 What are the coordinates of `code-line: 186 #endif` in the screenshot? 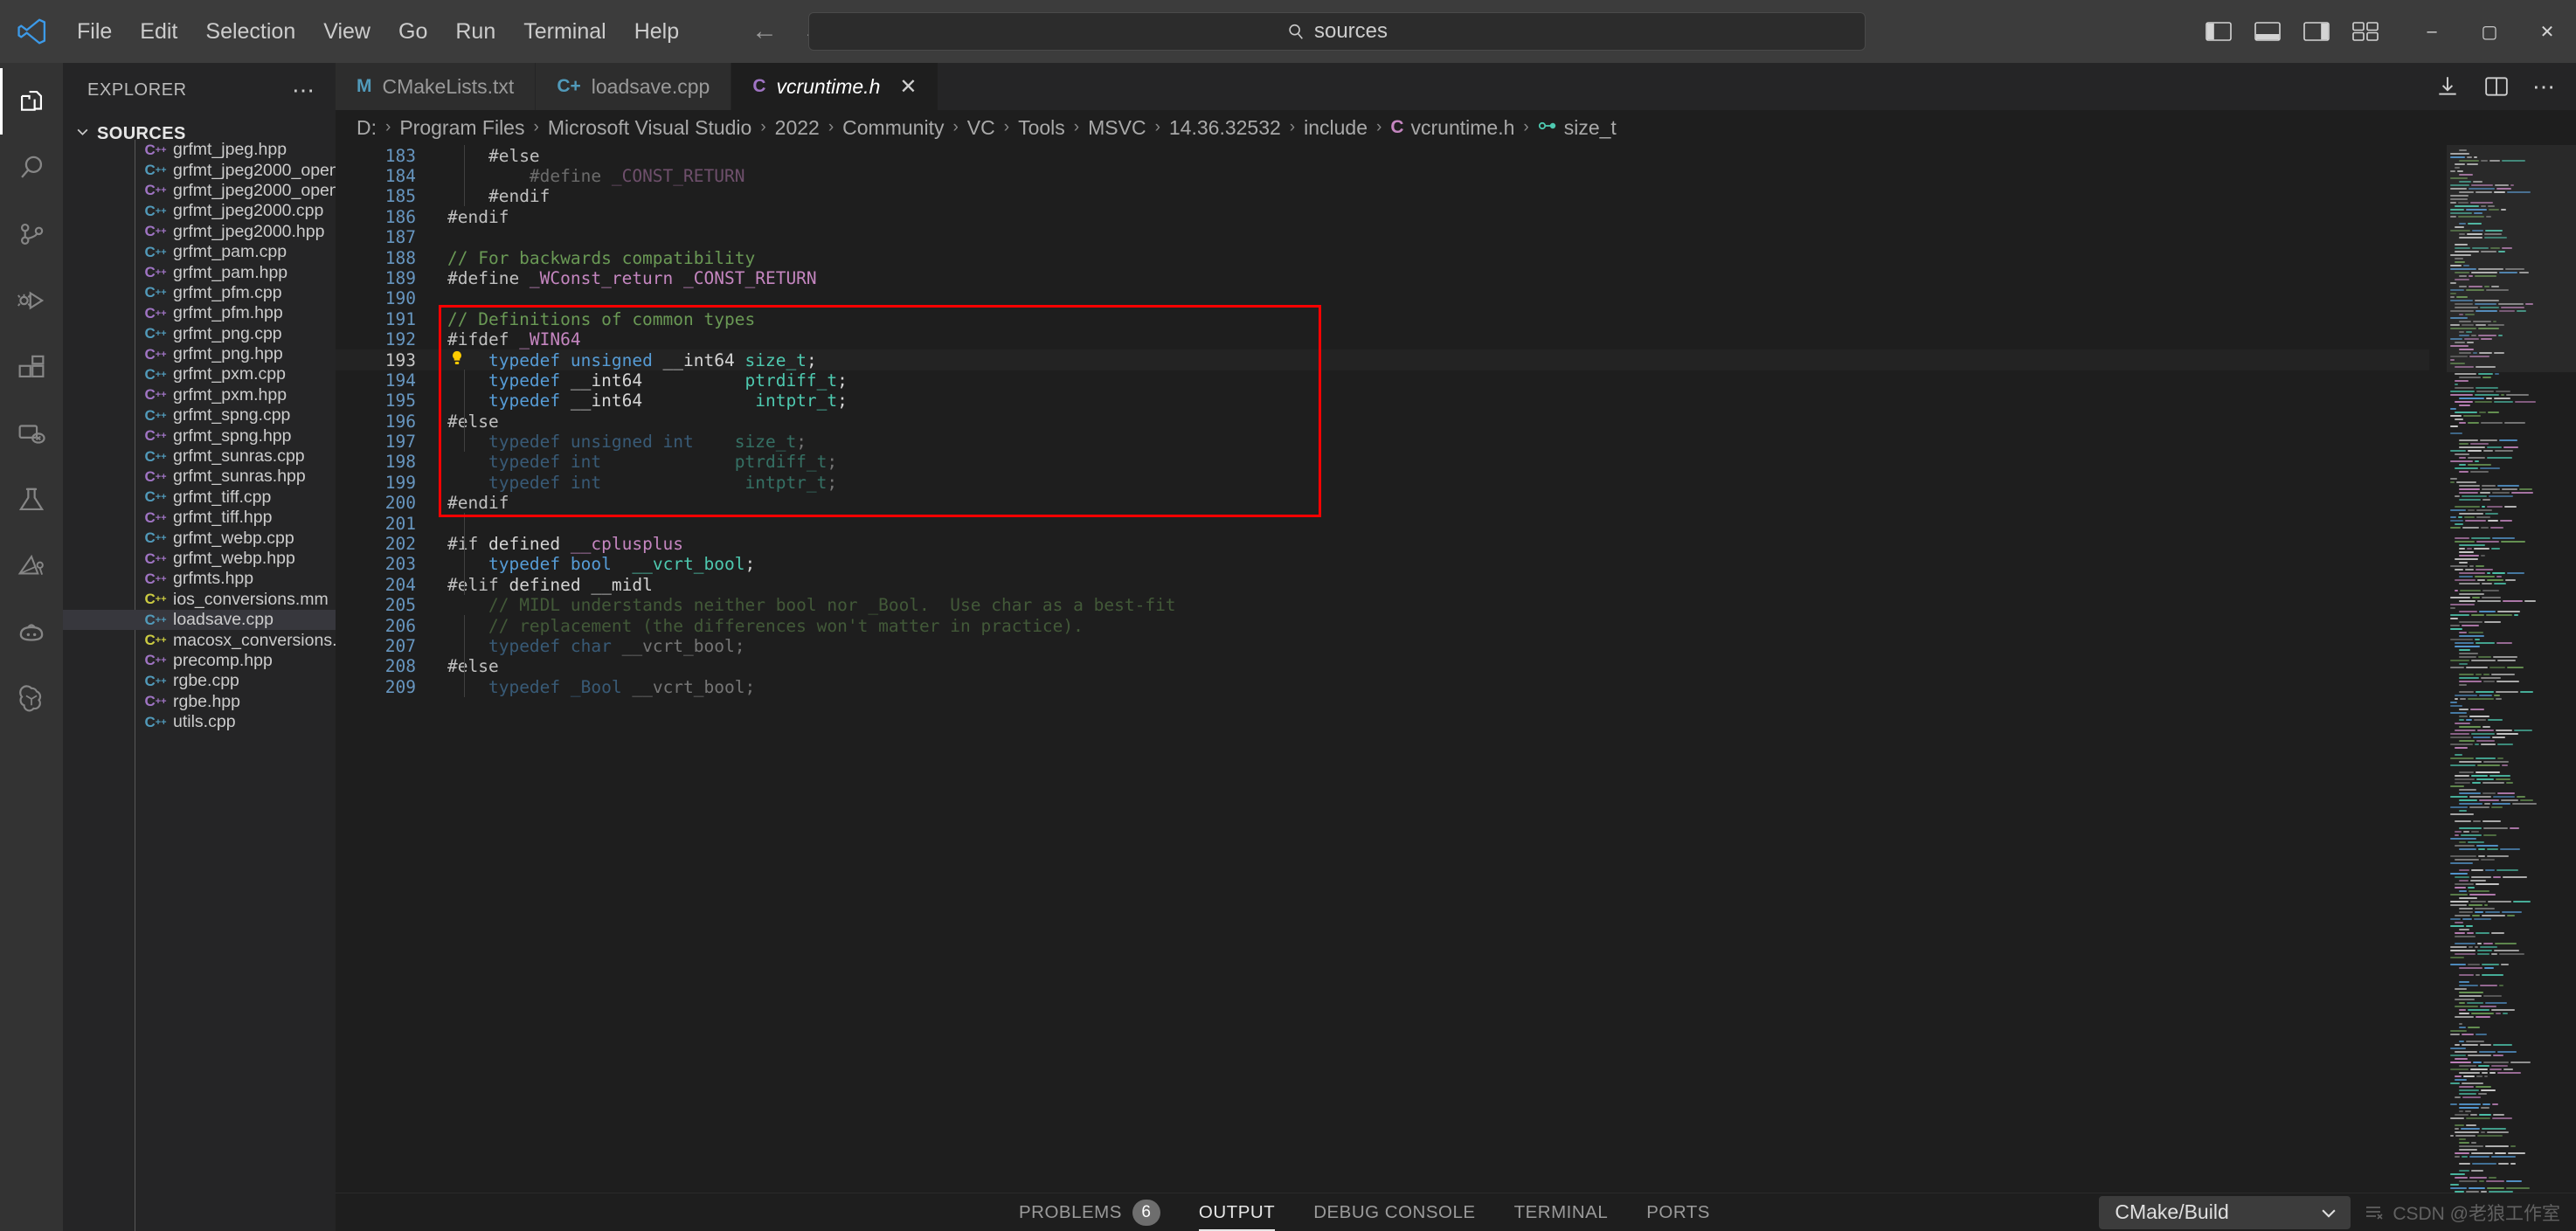 It's located at (1382, 217).